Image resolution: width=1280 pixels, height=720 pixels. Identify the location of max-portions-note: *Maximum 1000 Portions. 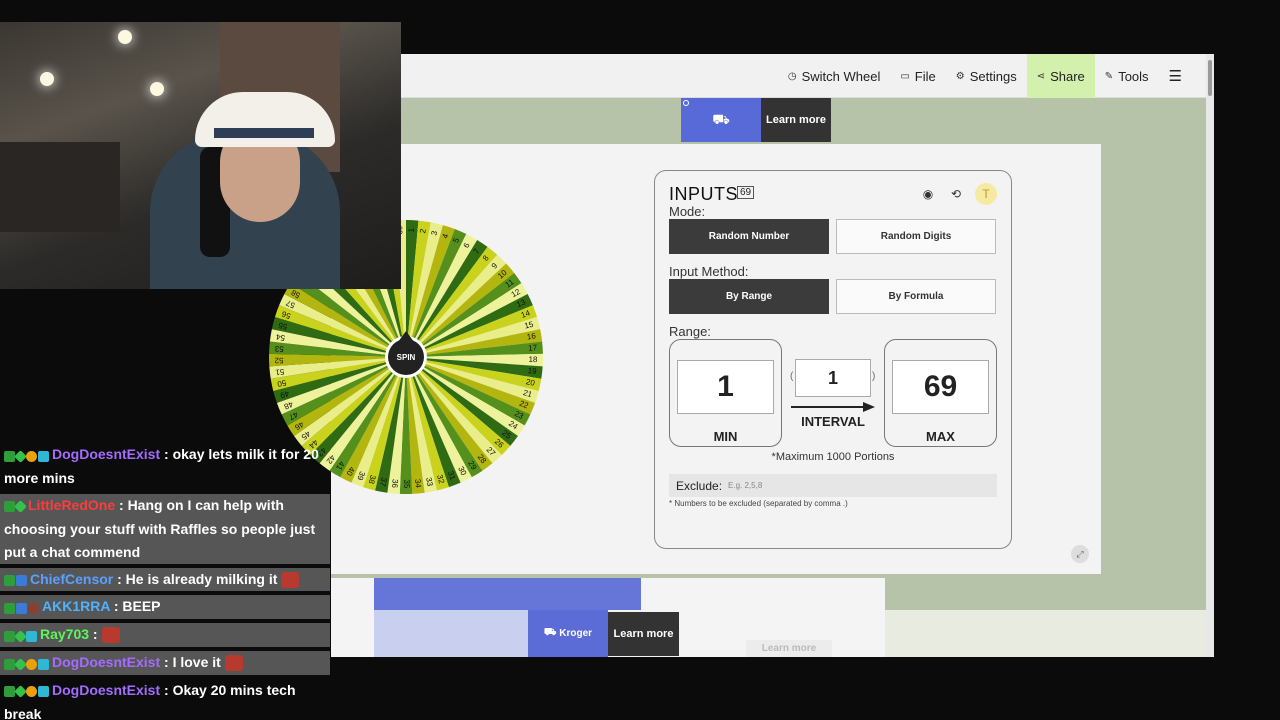
(833, 457).